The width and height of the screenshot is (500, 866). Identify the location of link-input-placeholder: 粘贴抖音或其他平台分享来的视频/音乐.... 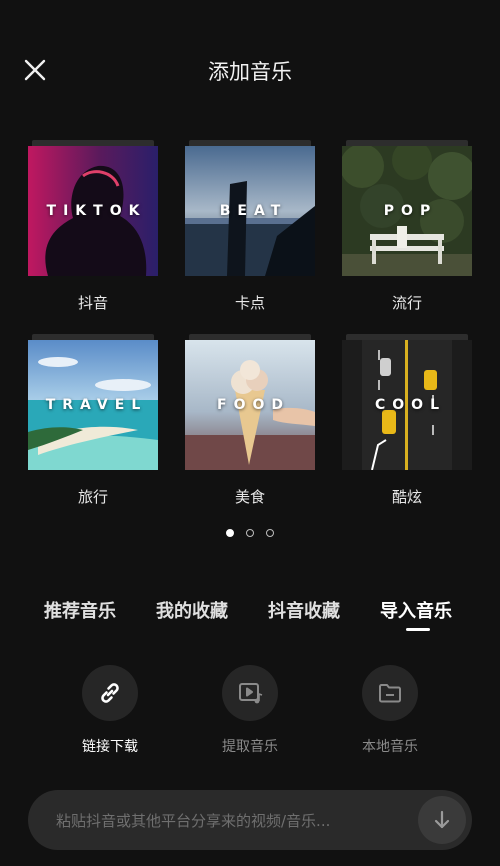
(193, 820).